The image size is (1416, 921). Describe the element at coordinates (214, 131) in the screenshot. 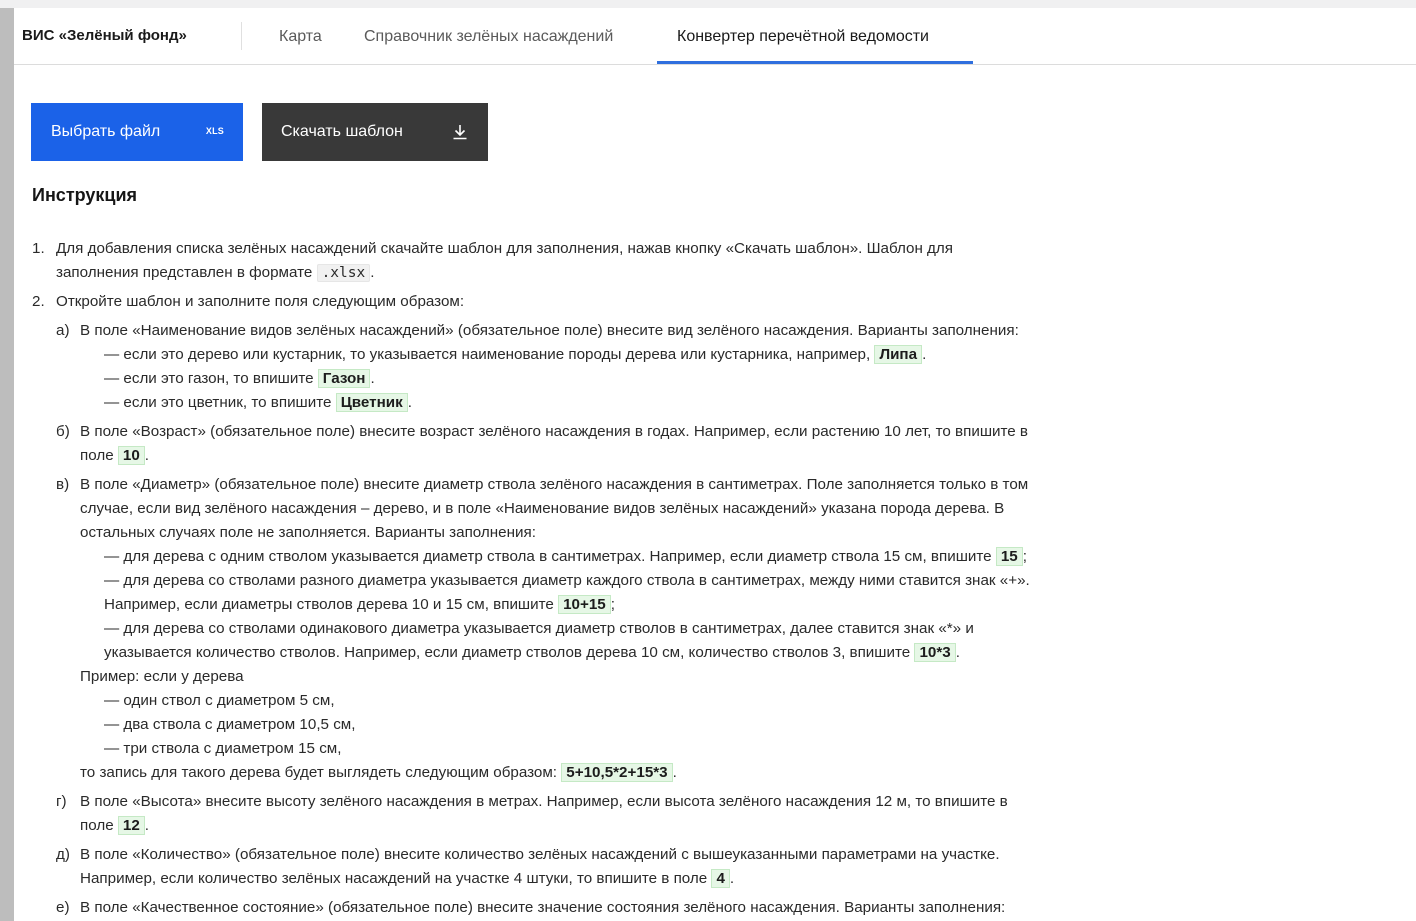

I see `xls-file-icon: XLS` at that location.